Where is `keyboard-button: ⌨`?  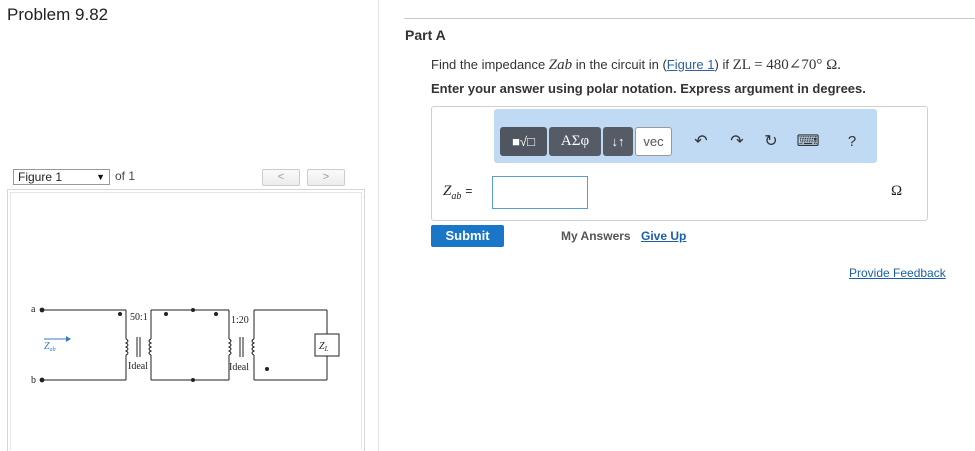 keyboard-button: ⌨ is located at coordinates (808, 141).